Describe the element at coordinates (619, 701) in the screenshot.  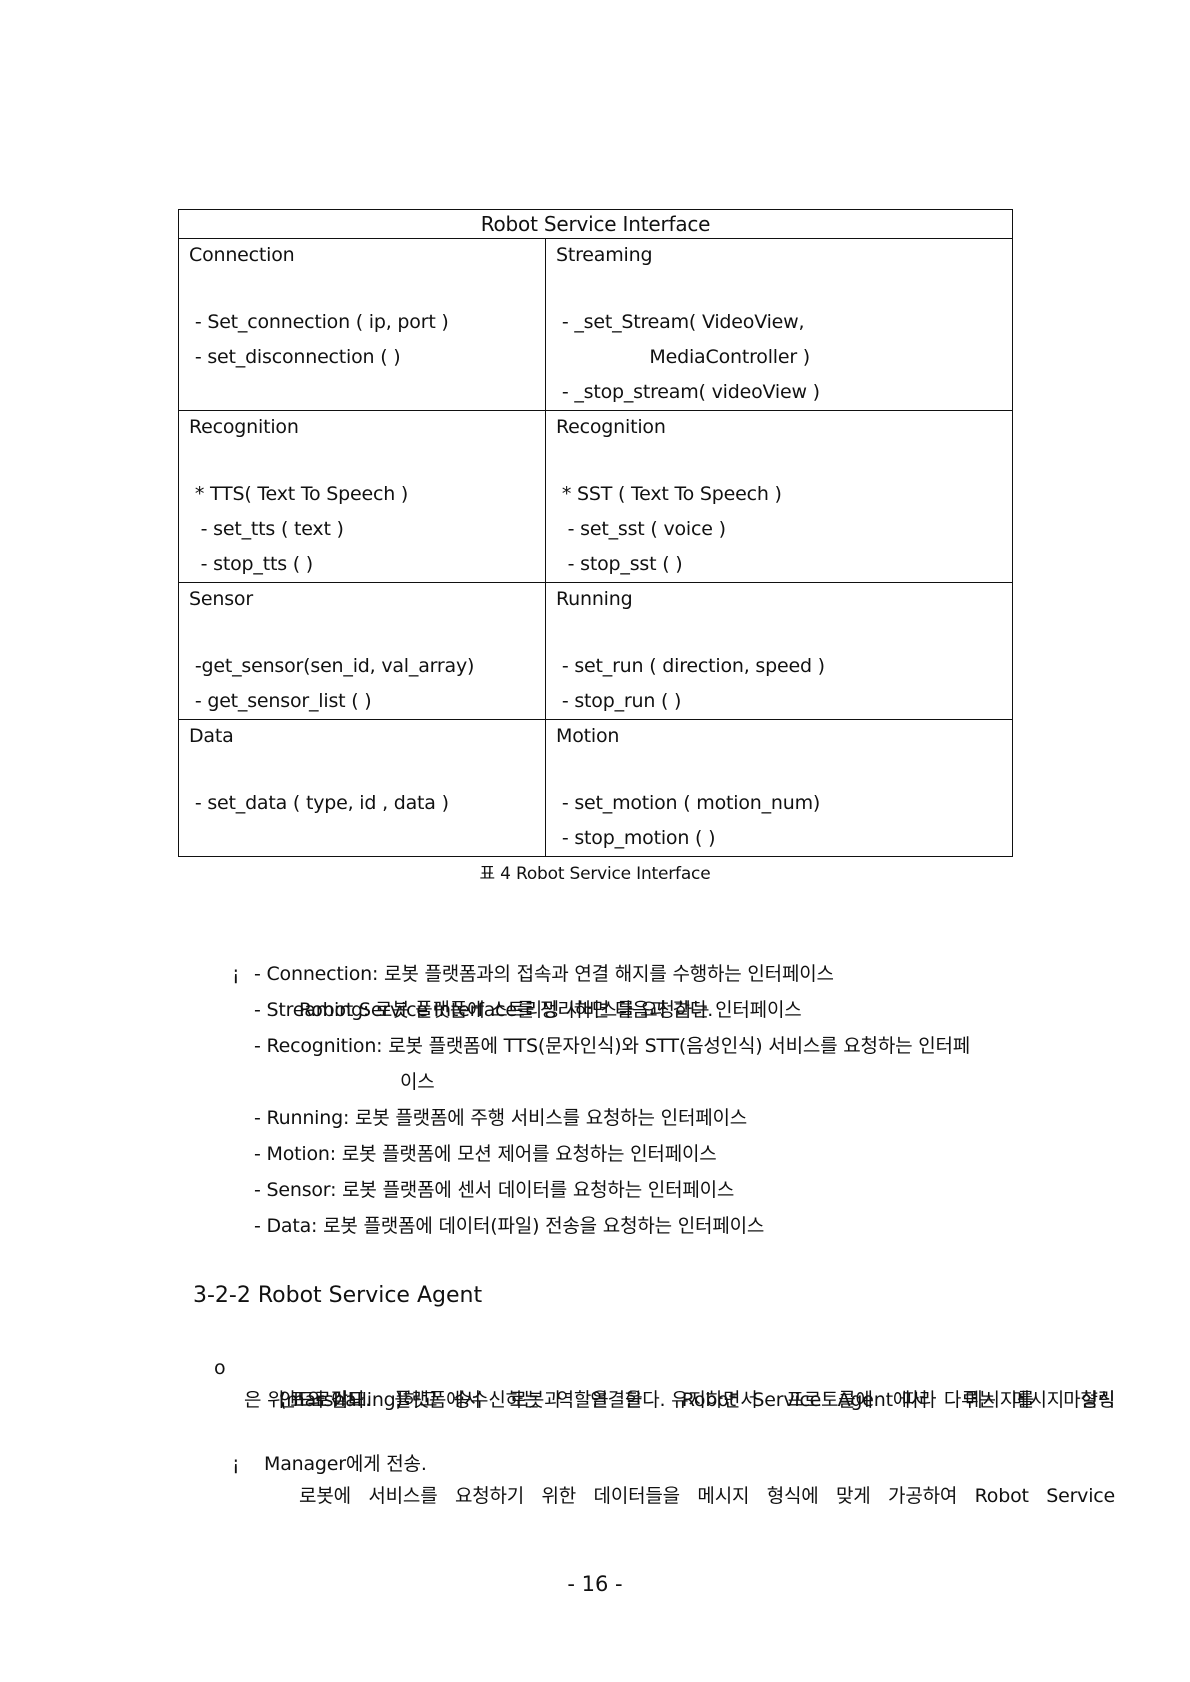
I see `cell-line: - stop_run ( )` at that location.